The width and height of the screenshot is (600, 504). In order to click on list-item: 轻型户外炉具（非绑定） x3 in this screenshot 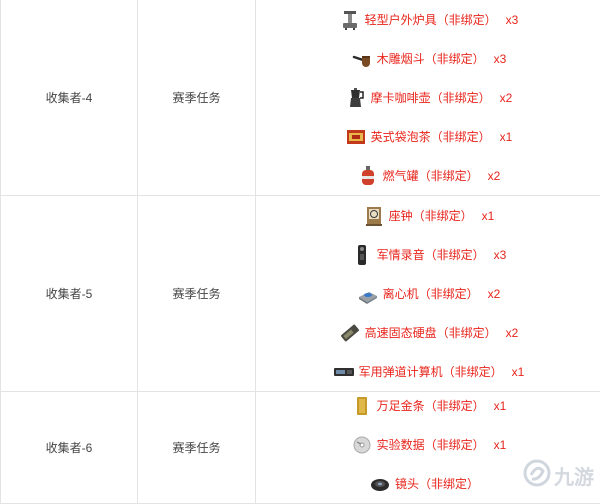, I will do `click(428, 19)`.